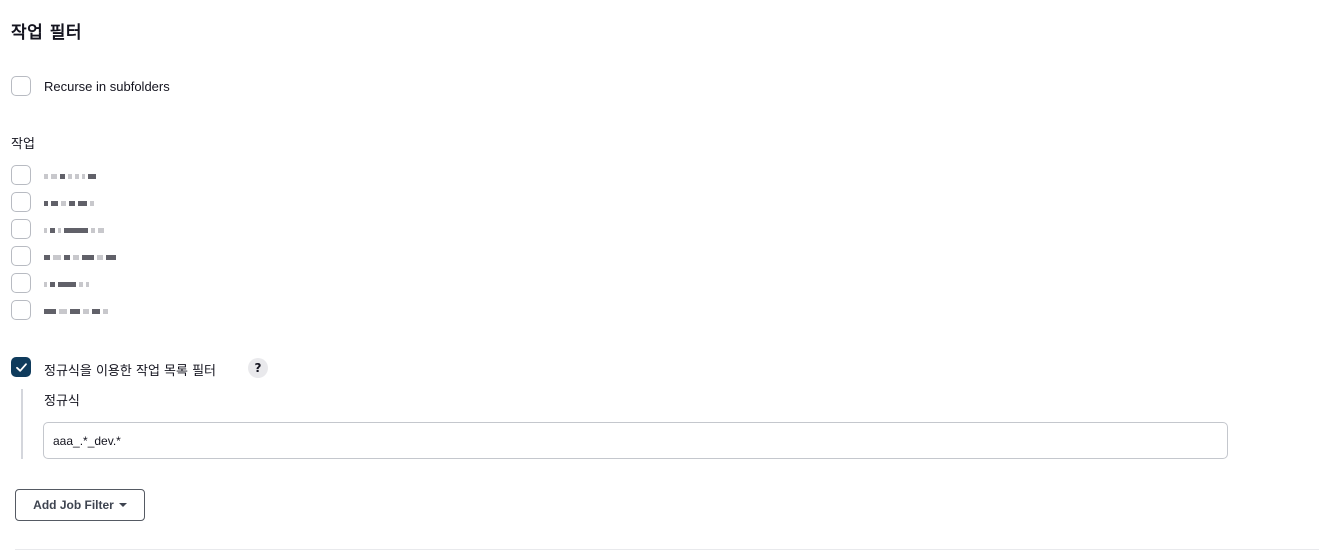 This screenshot has width=1319, height=559. I want to click on regex-input, so click(635, 440).